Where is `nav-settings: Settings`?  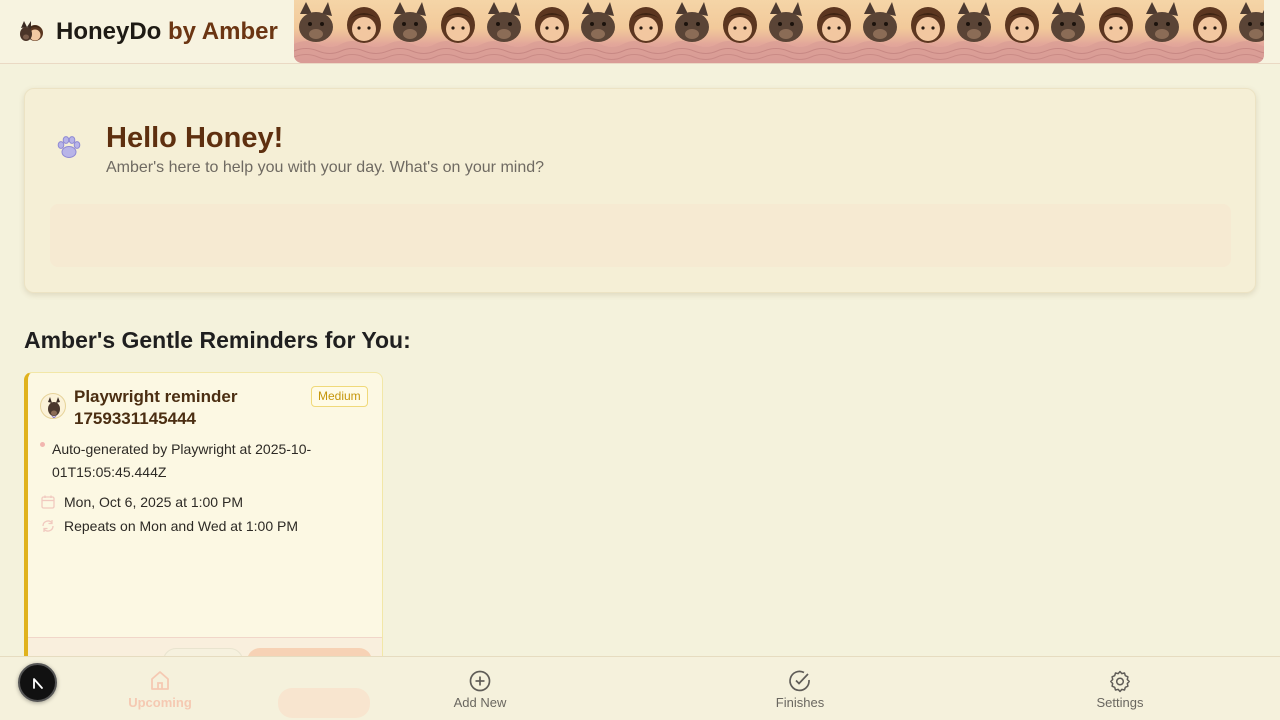 nav-settings: Settings is located at coordinates (1120, 688).